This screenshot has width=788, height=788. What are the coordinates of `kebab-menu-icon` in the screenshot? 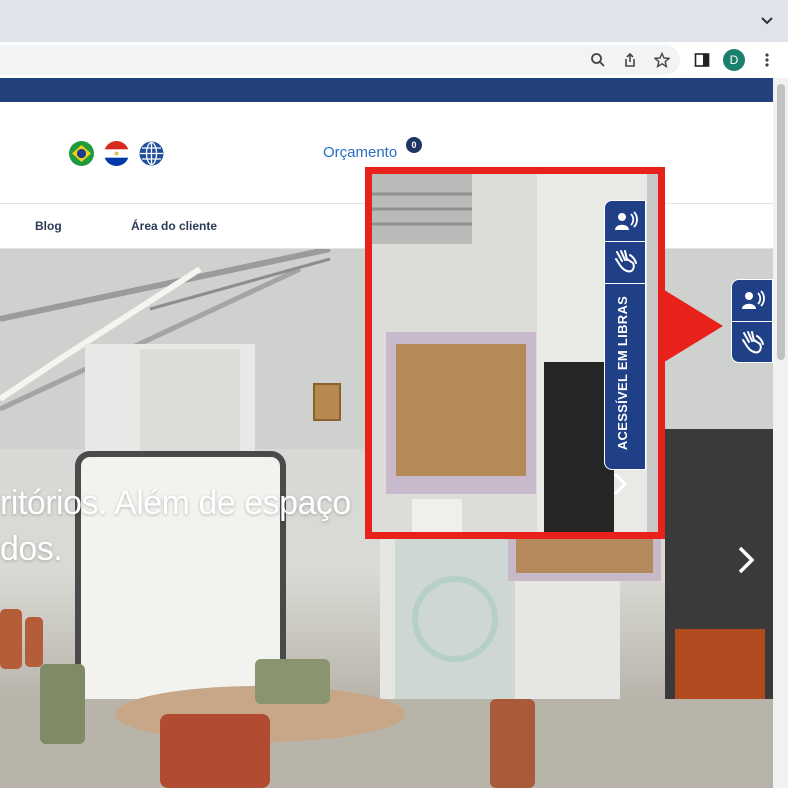 It's located at (767, 60).